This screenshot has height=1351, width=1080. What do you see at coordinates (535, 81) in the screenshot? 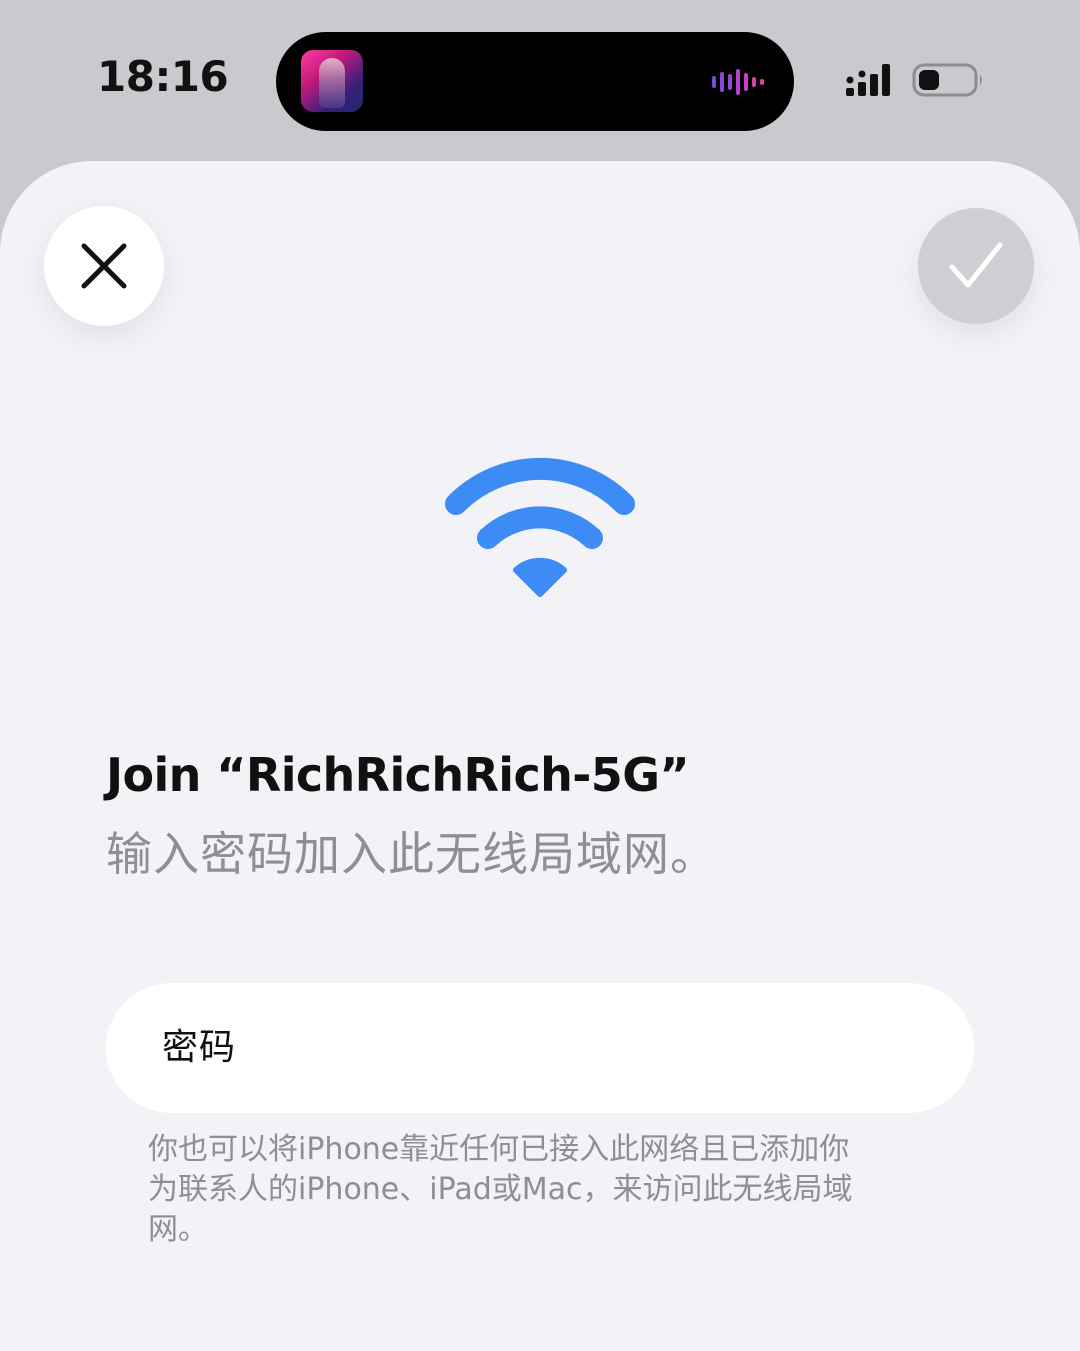
I see `dynamic-island` at bounding box center [535, 81].